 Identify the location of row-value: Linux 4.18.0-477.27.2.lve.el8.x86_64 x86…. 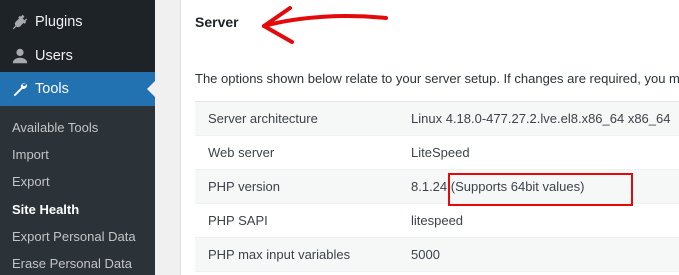
(541, 118).